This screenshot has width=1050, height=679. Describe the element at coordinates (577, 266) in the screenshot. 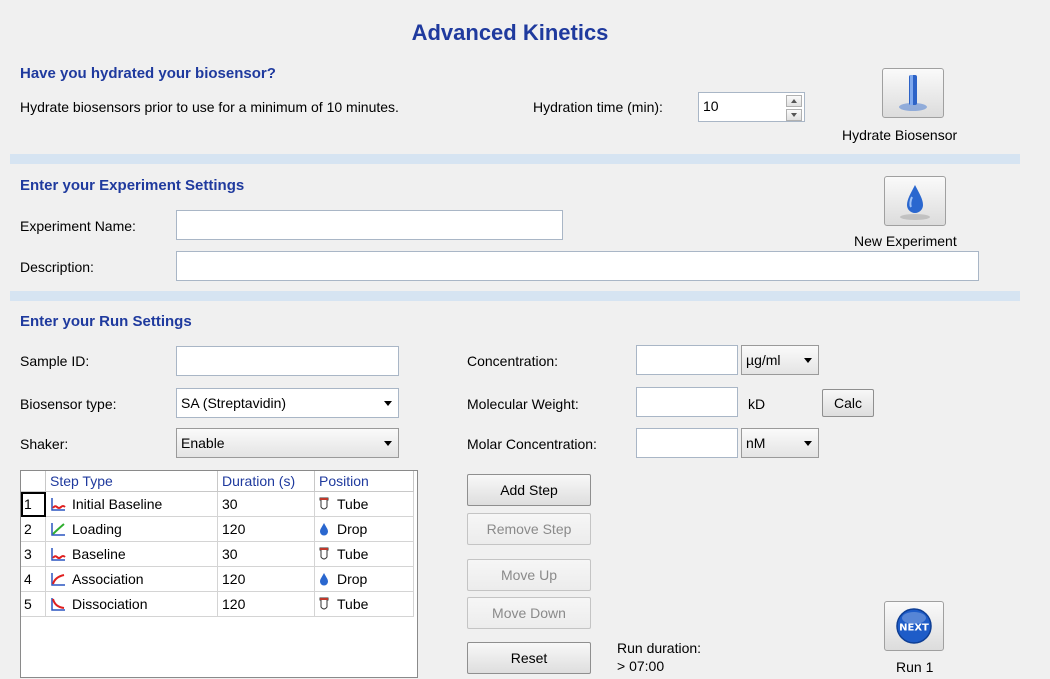

I see `description-input` at that location.